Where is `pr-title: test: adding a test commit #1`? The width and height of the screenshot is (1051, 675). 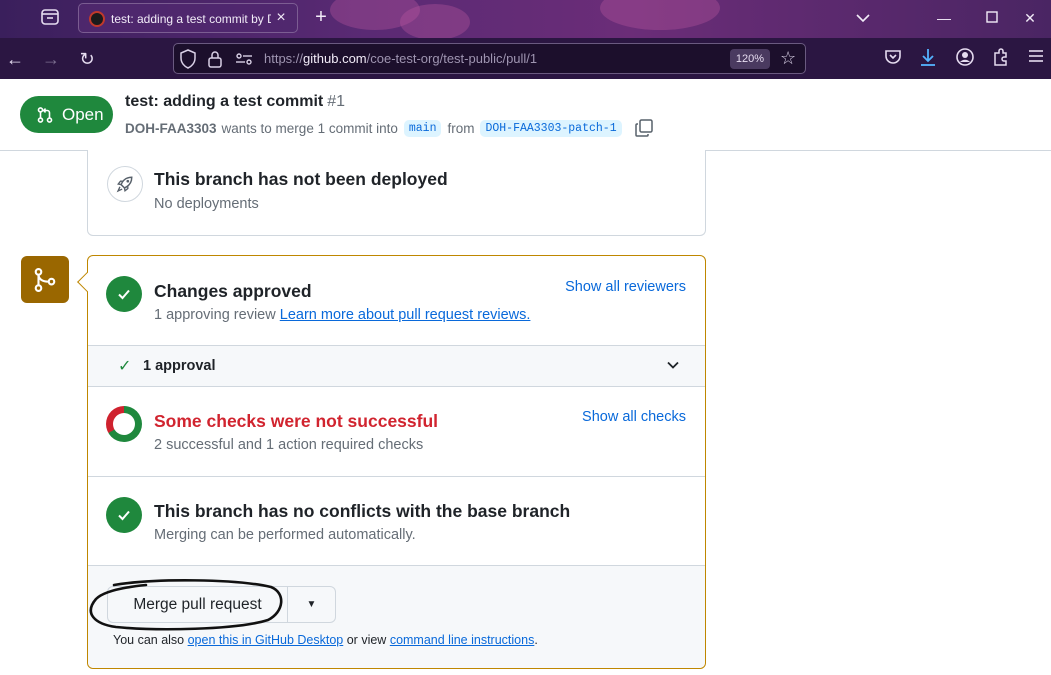
pr-title: test: adding a test commit #1 is located at coordinates (235, 102).